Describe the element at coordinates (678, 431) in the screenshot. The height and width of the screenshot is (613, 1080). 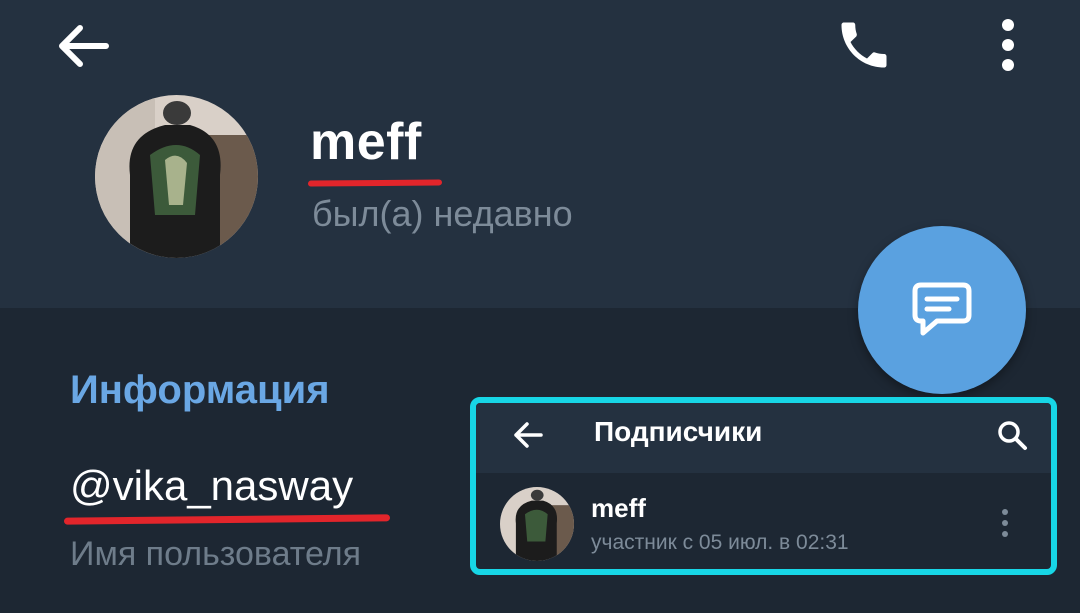
I see `subscribers-title: Подписчики` at that location.